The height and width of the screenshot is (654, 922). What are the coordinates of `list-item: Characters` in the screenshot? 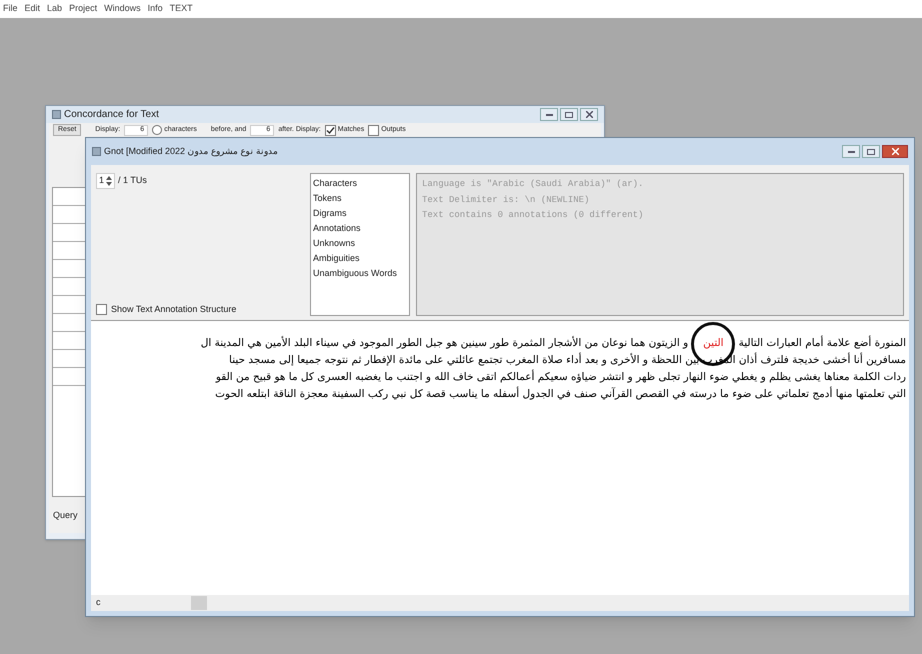 It's located at (361, 183).